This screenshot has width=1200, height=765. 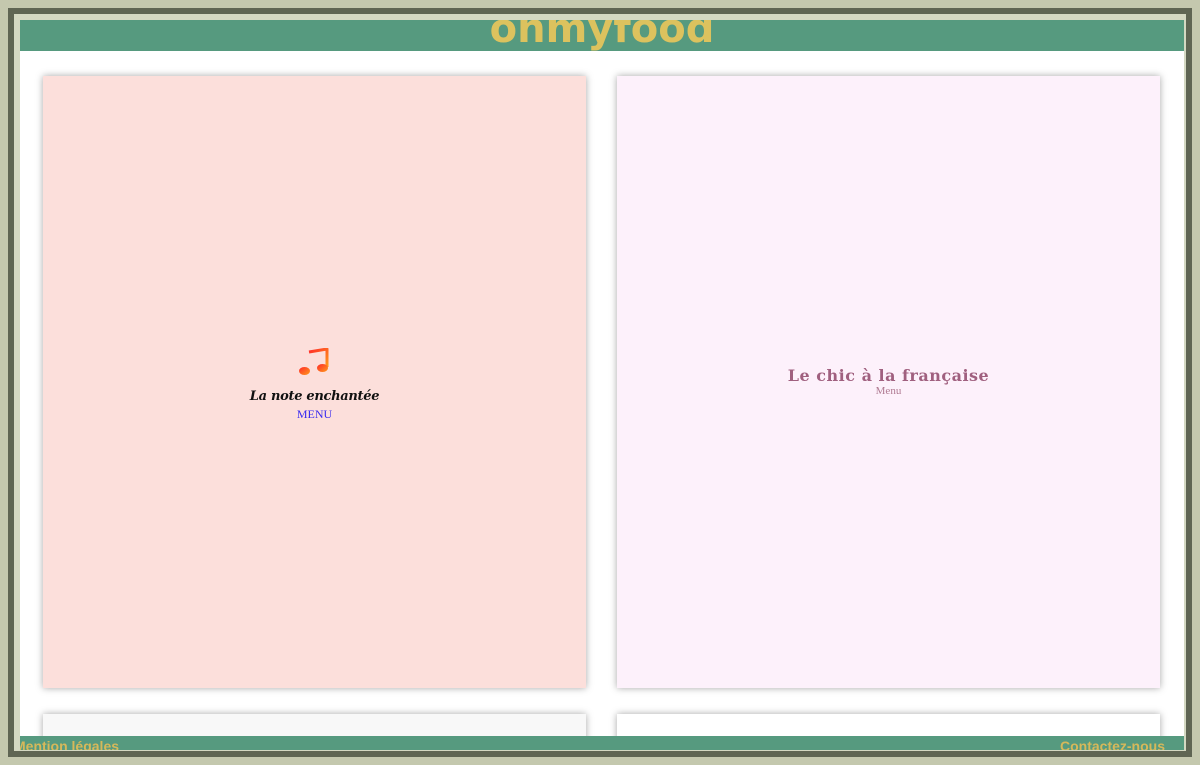 What do you see at coordinates (313, 361) in the screenshot?
I see `music-note-icon` at bounding box center [313, 361].